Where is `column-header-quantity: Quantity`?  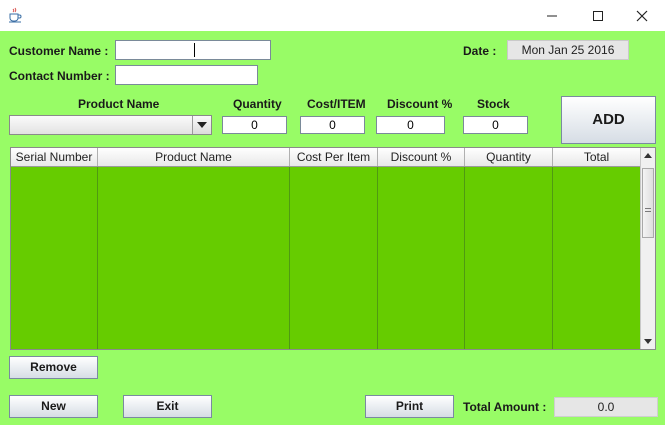
column-header-quantity: Quantity is located at coordinates (509, 157).